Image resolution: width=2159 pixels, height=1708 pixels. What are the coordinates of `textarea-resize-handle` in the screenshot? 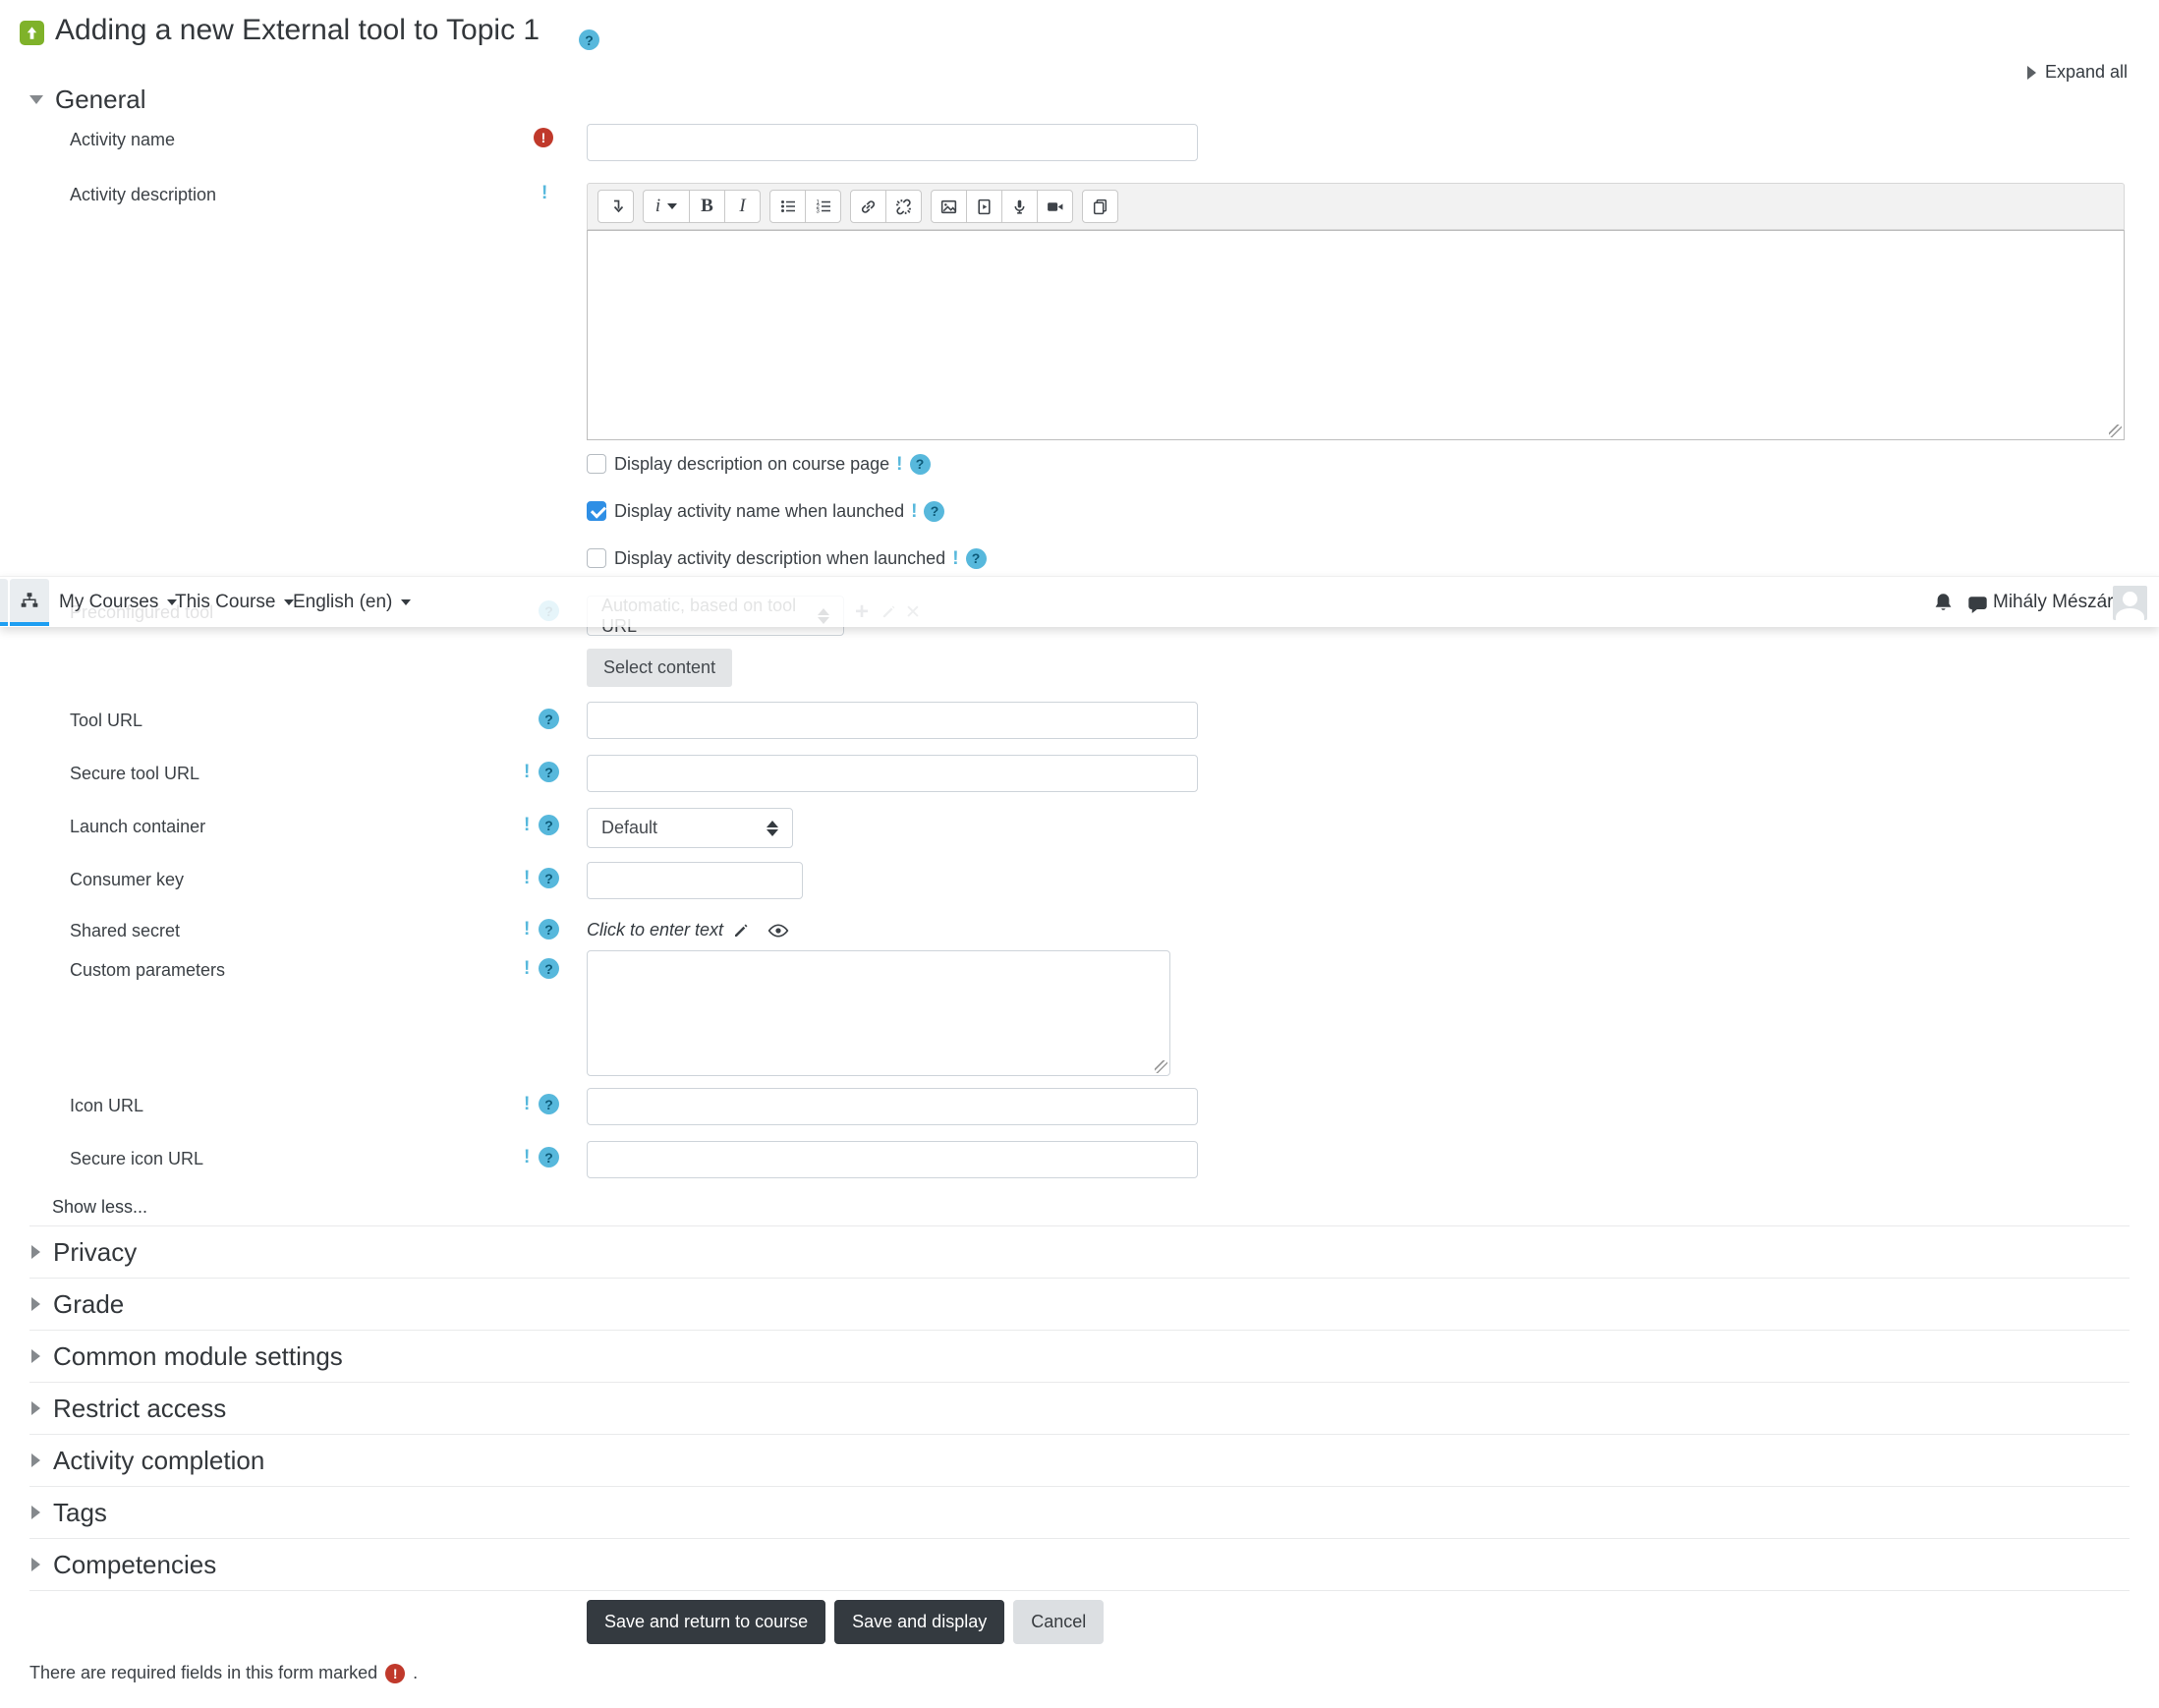 It's located at (1161, 1066).